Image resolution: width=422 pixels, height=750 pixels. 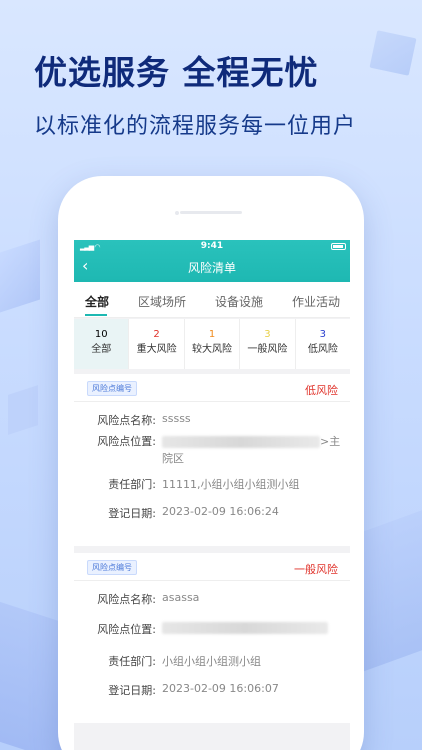 What do you see at coordinates (321, 390) in the screenshot?
I see `risk-level: 低风险` at bounding box center [321, 390].